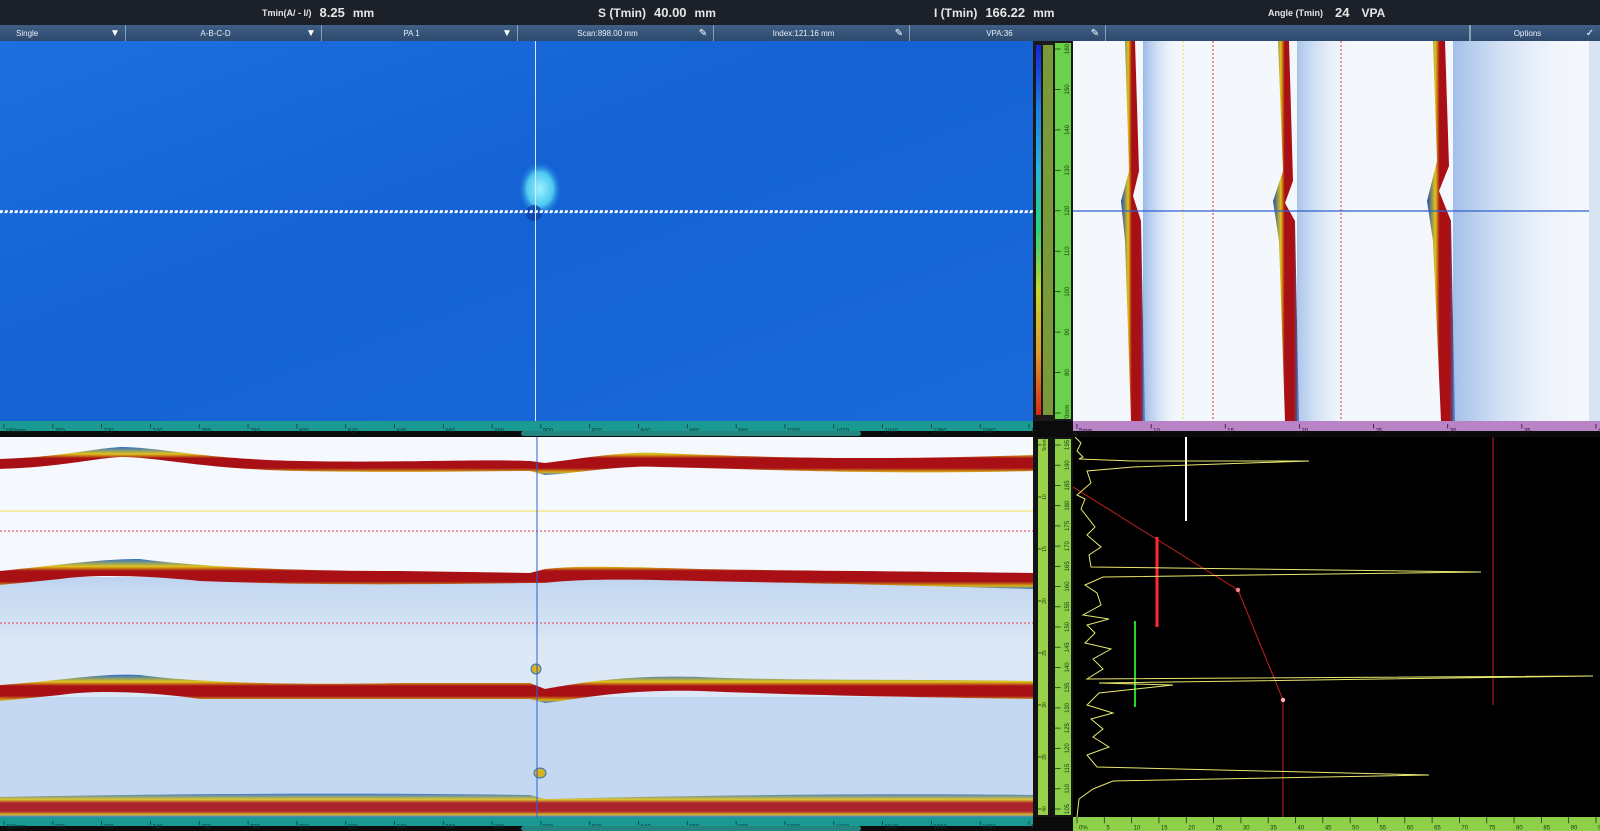 The image size is (1600, 831). I want to click on group-dropdown: PA 1 ▼, so click(420, 33).